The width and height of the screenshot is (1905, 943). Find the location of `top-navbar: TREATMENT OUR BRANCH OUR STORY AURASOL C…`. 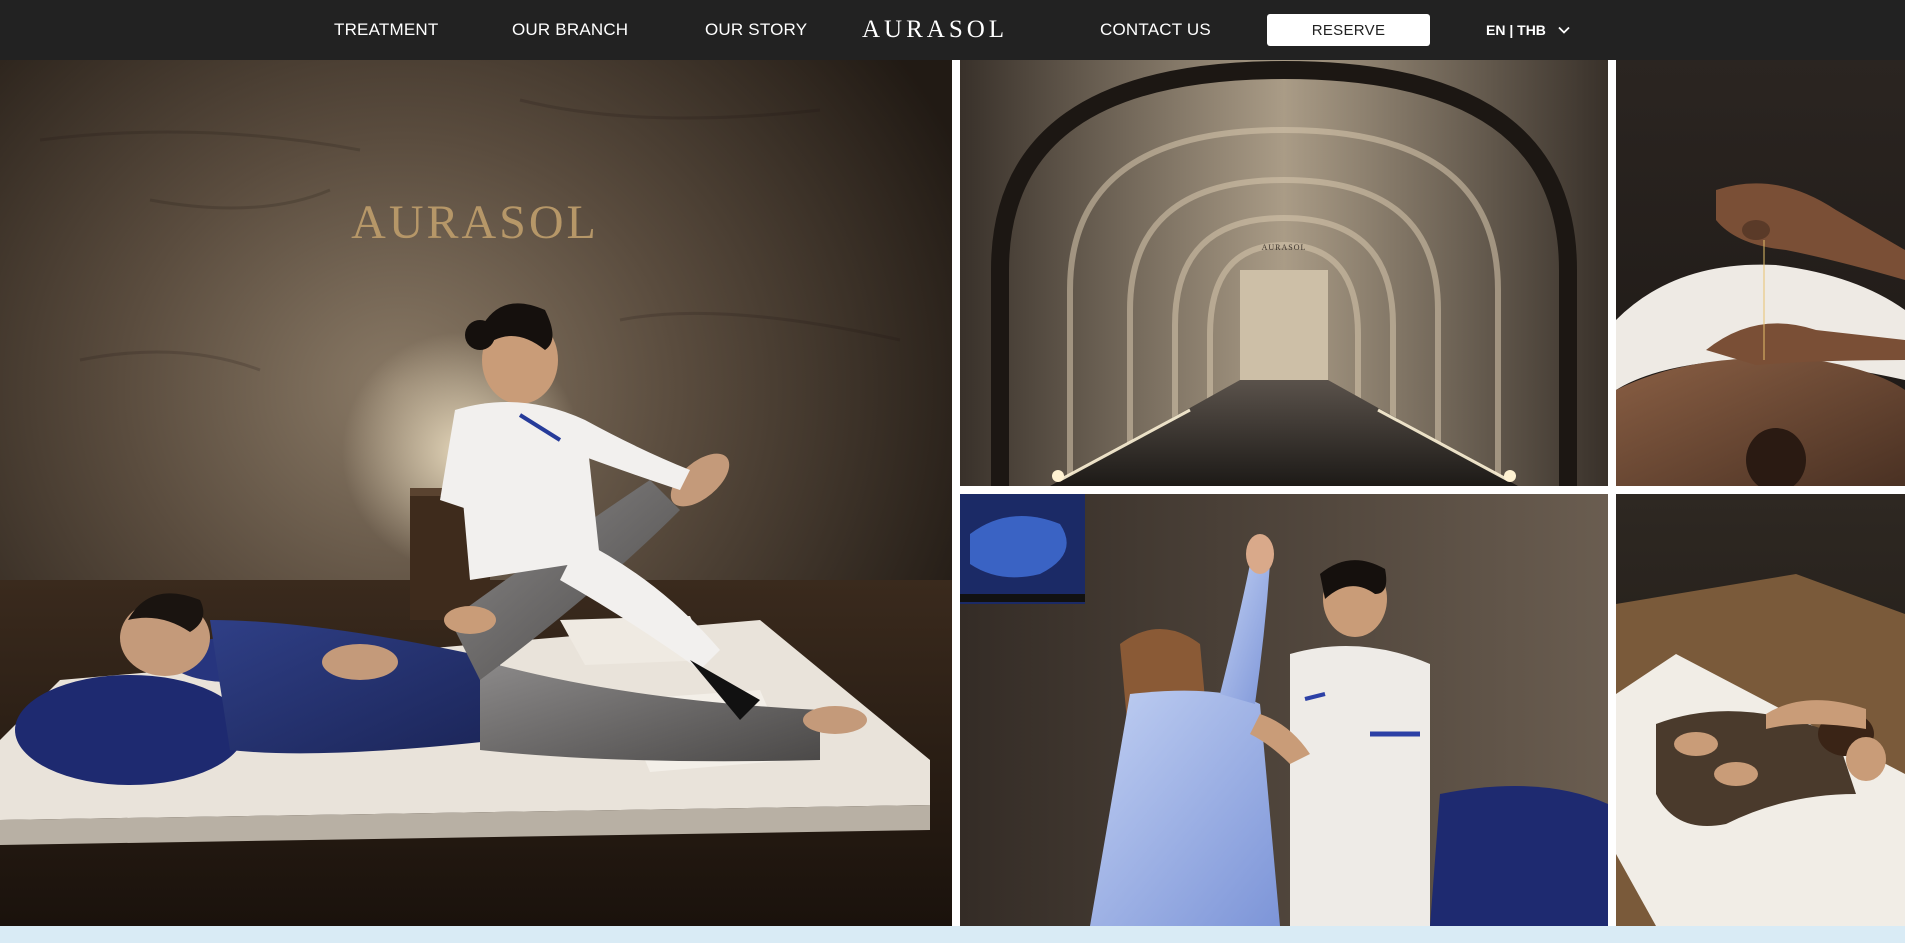

top-navbar: TREATMENT OUR BRANCH OUR STORY AURASOL C… is located at coordinates (952, 30).